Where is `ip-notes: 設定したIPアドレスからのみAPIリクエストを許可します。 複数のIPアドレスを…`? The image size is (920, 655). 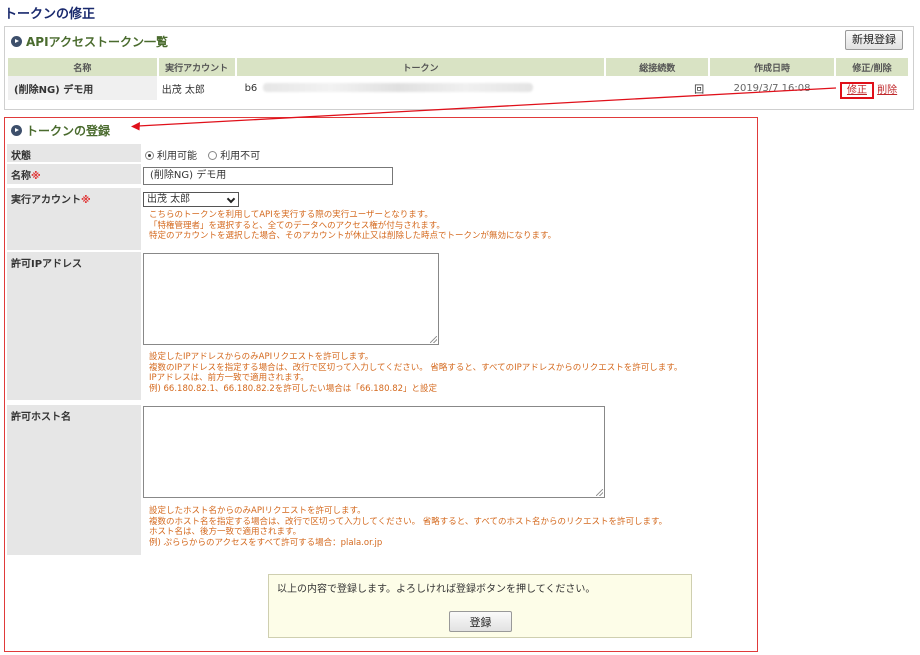 ip-notes: 設定したIPアドレスからのみAPIリクエストを許可します。 複数のIPアドレスを… is located at coordinates (415, 373).